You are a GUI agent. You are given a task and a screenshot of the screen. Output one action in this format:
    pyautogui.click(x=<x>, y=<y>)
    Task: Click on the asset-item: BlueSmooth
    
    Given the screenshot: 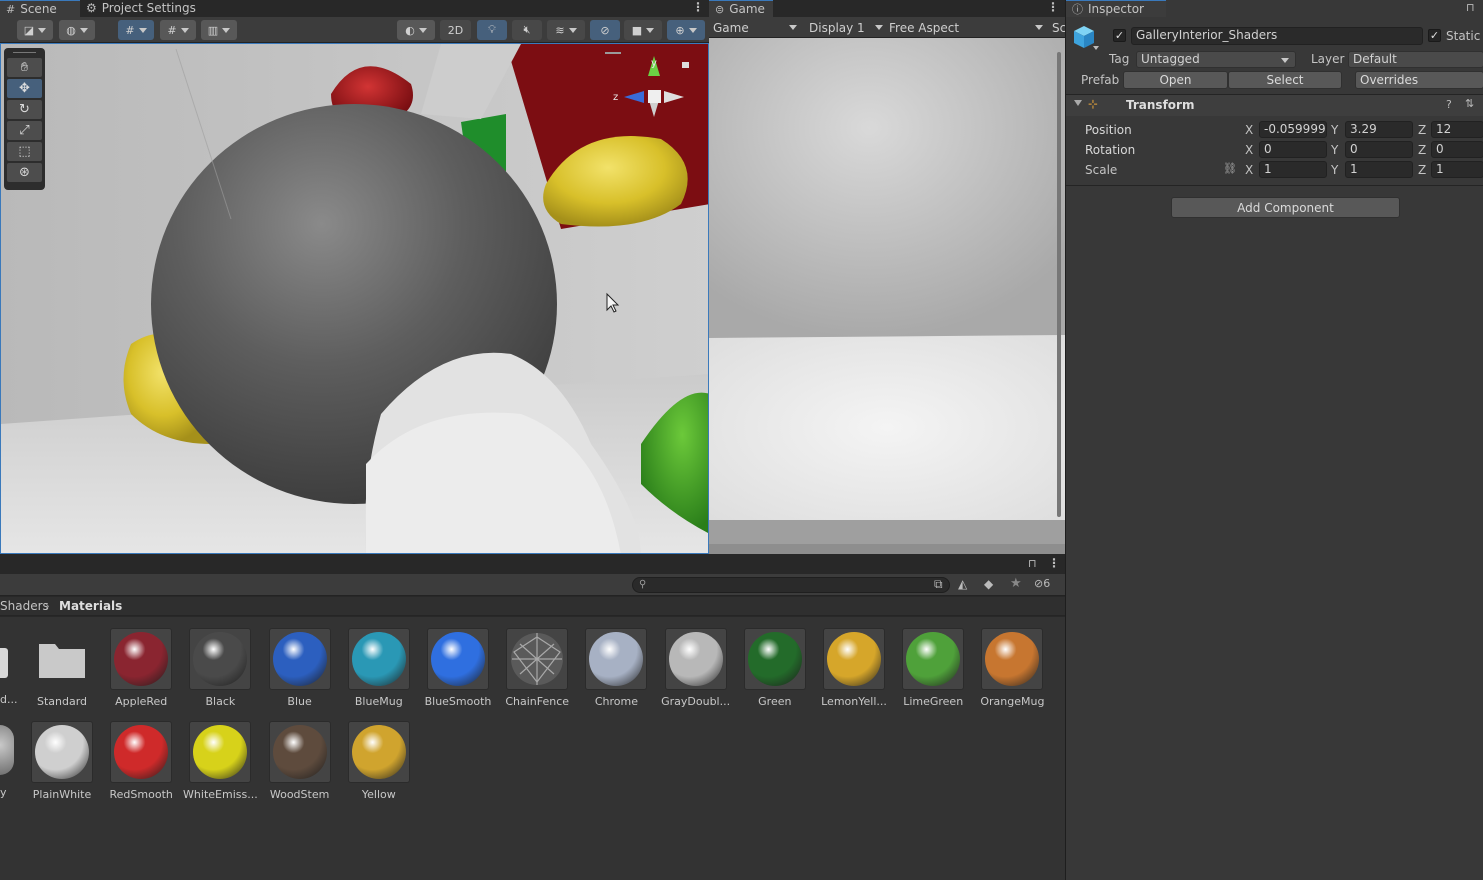 What is the action you would take?
    pyautogui.click(x=458, y=668)
    